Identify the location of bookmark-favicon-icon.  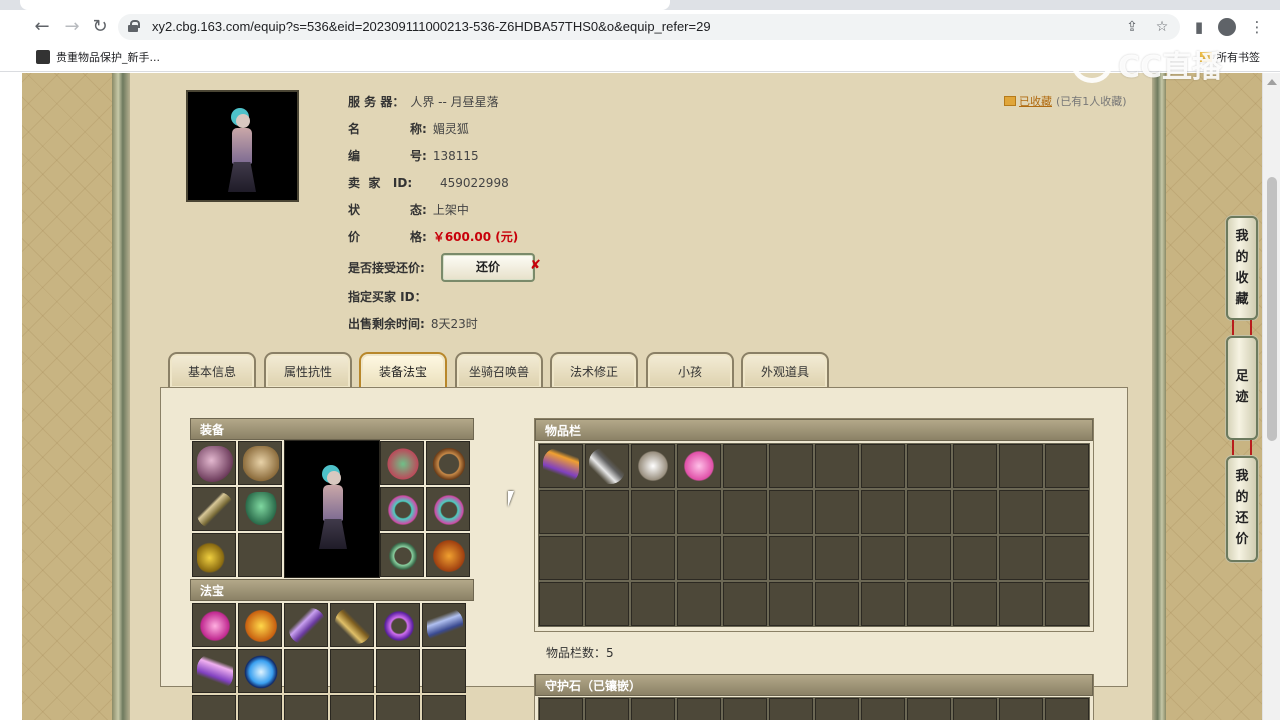
(43, 57).